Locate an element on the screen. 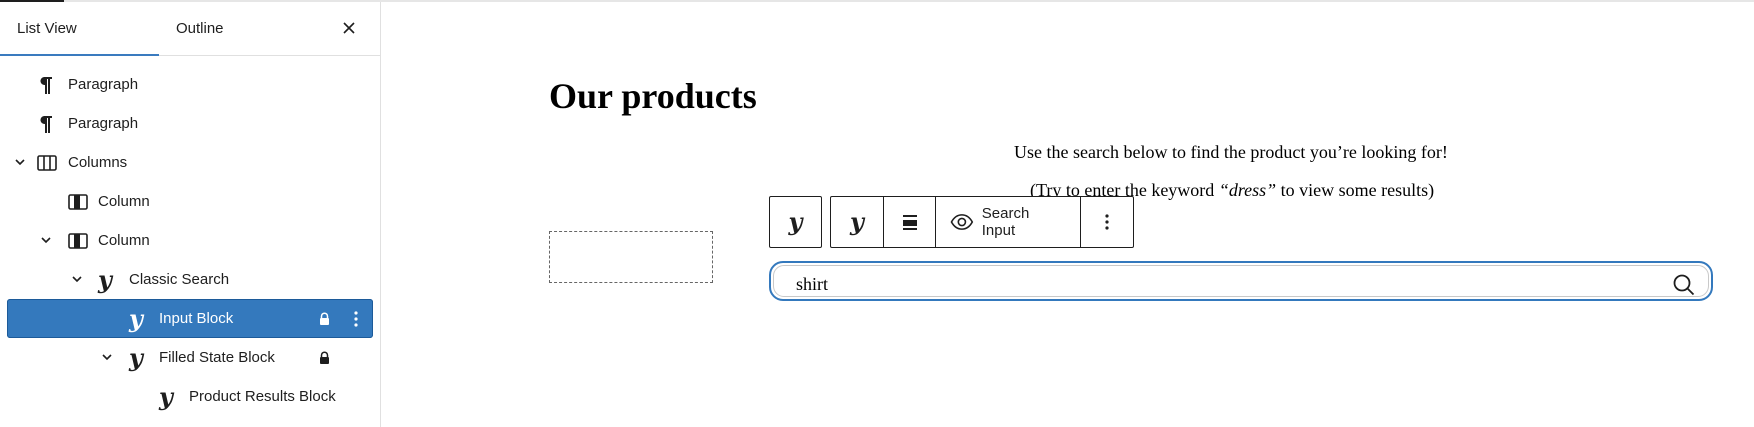  search-input-block: shirt is located at coordinates (1241, 281).